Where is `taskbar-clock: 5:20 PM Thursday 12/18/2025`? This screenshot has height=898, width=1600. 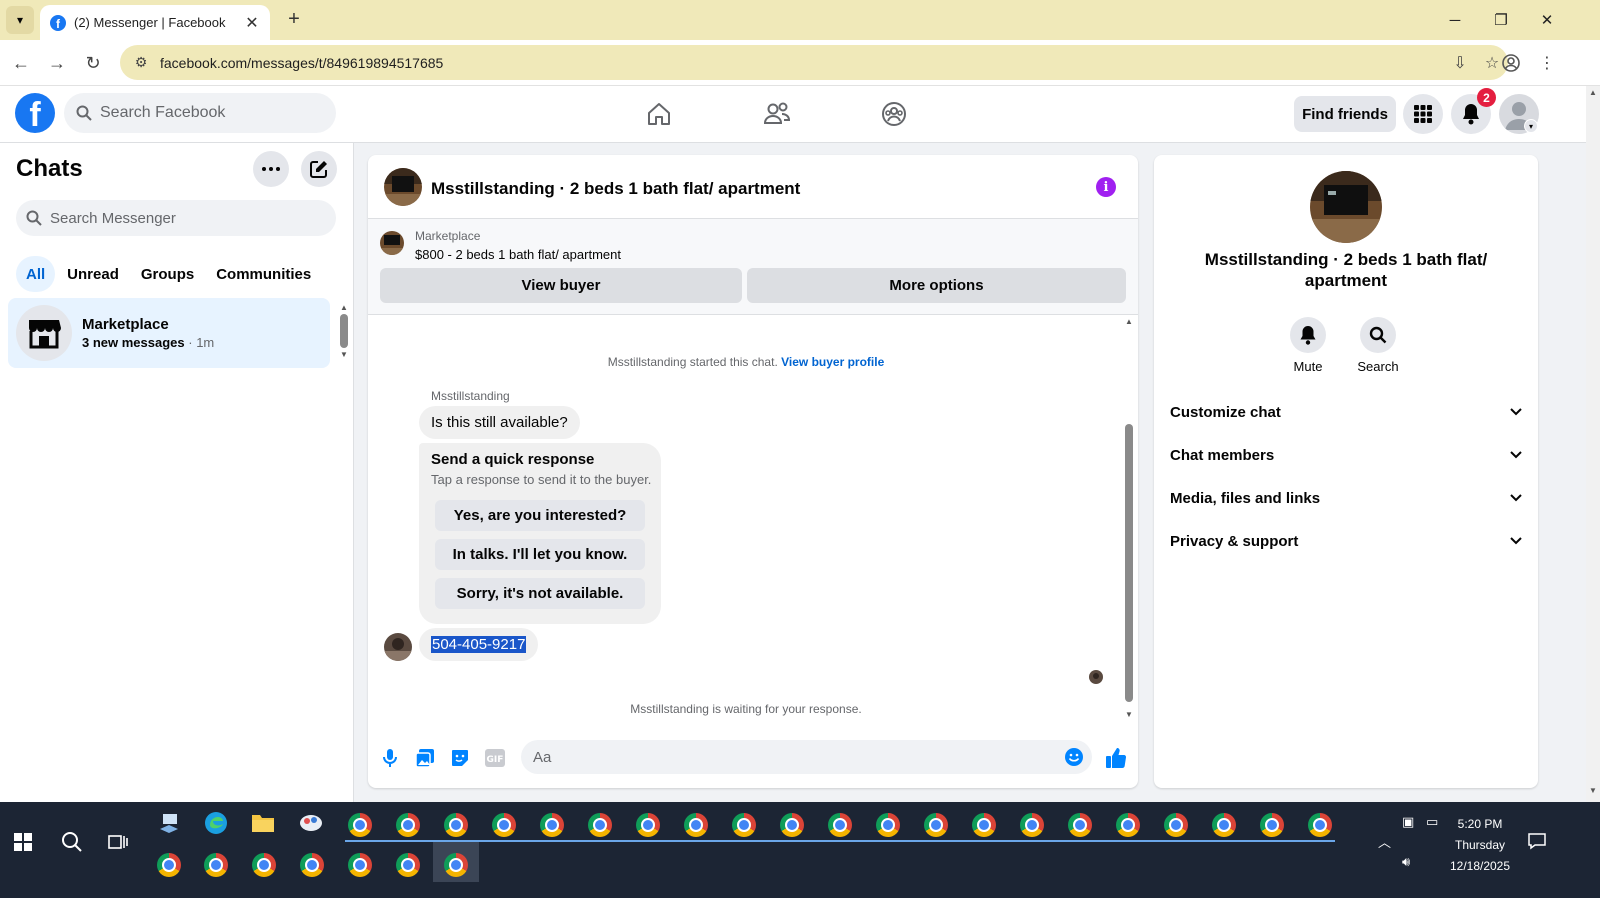
taskbar-clock: 5:20 PM Thursday 12/18/2025 is located at coordinates (1480, 845).